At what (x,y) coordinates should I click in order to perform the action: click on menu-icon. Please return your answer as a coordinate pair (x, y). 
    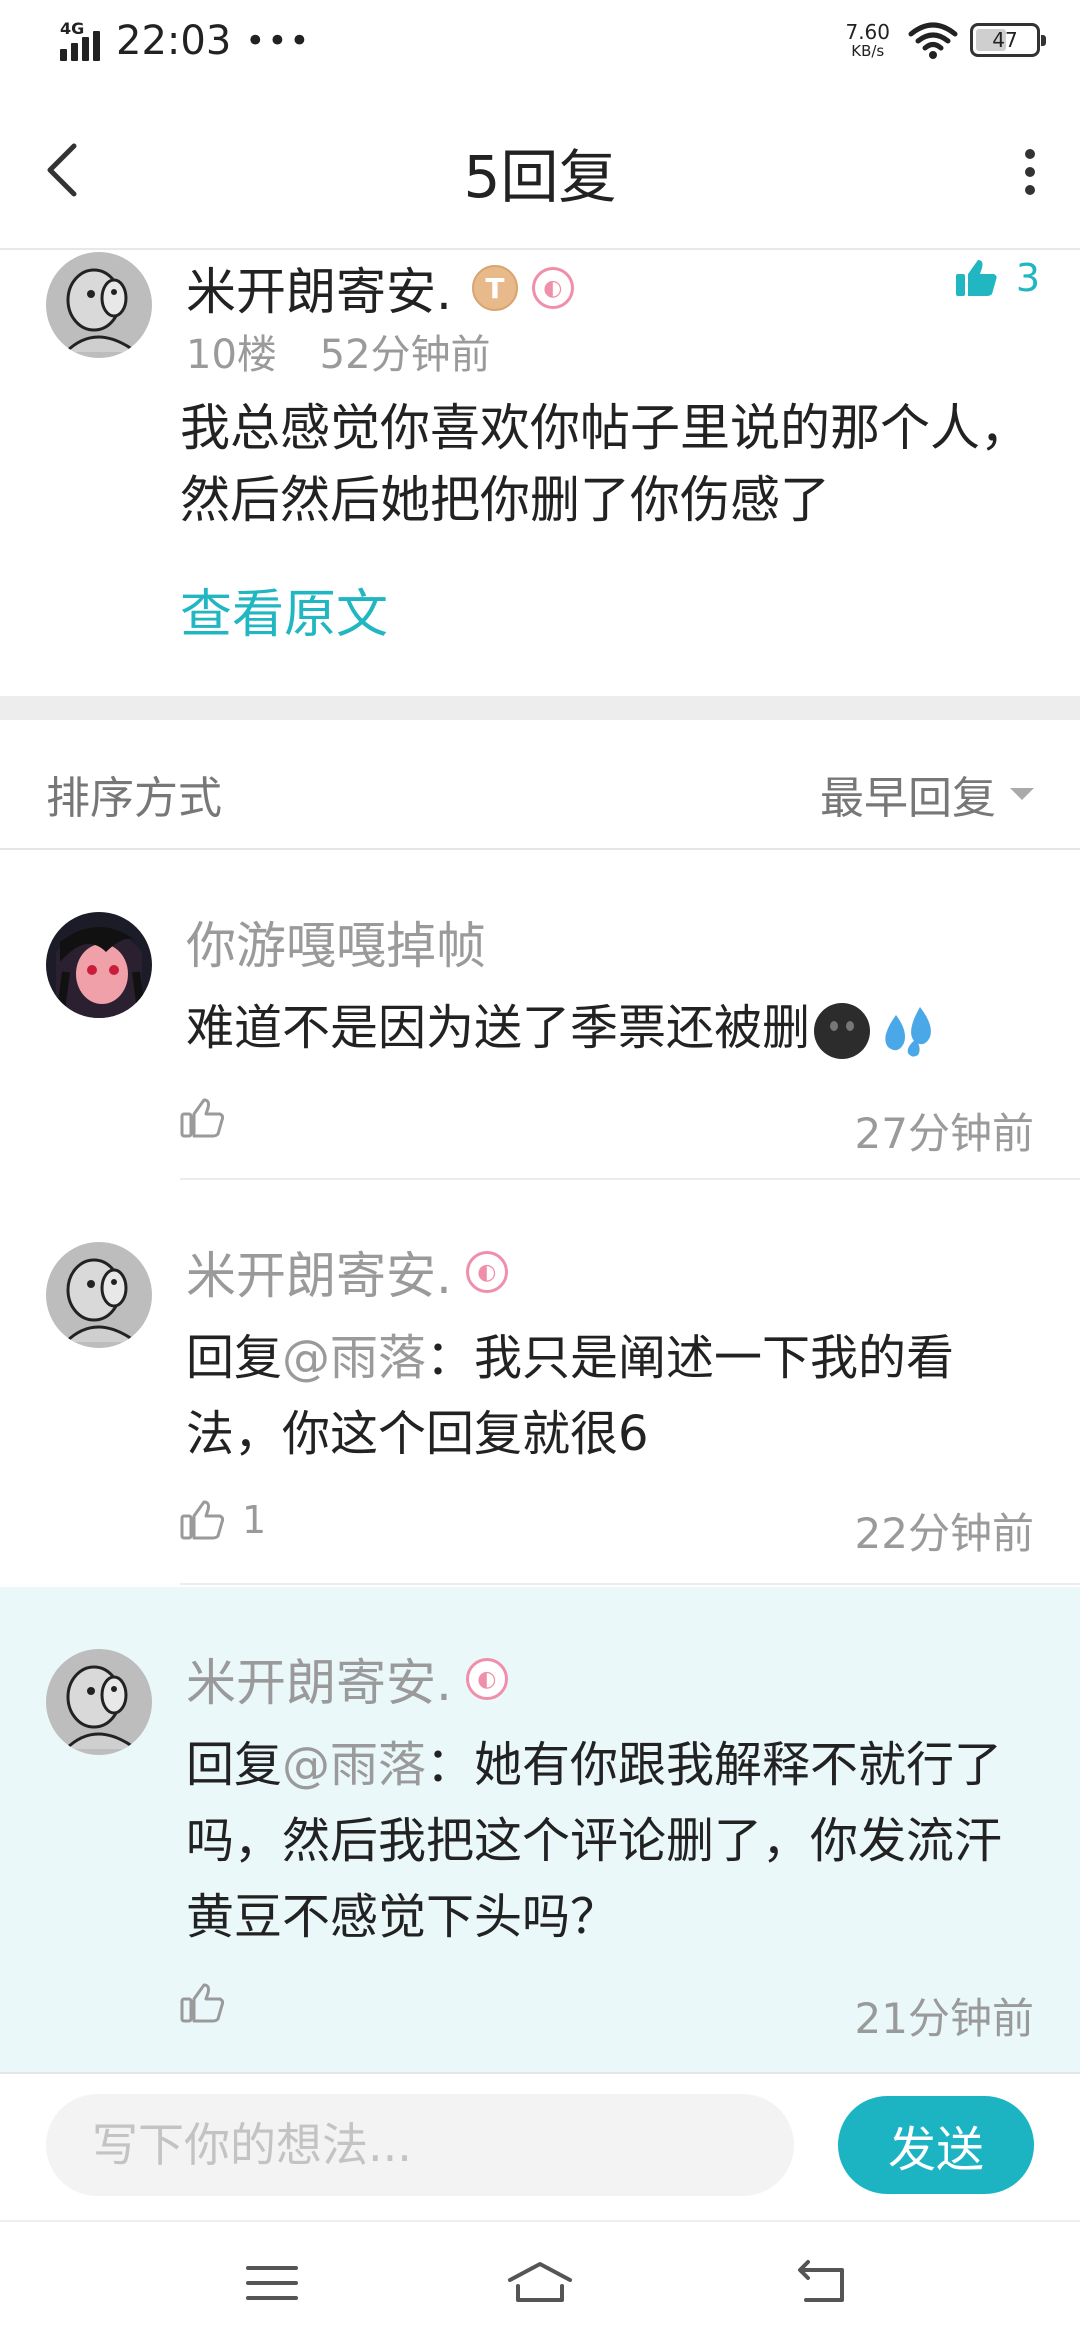
    Looking at the image, I should click on (272, 2283).